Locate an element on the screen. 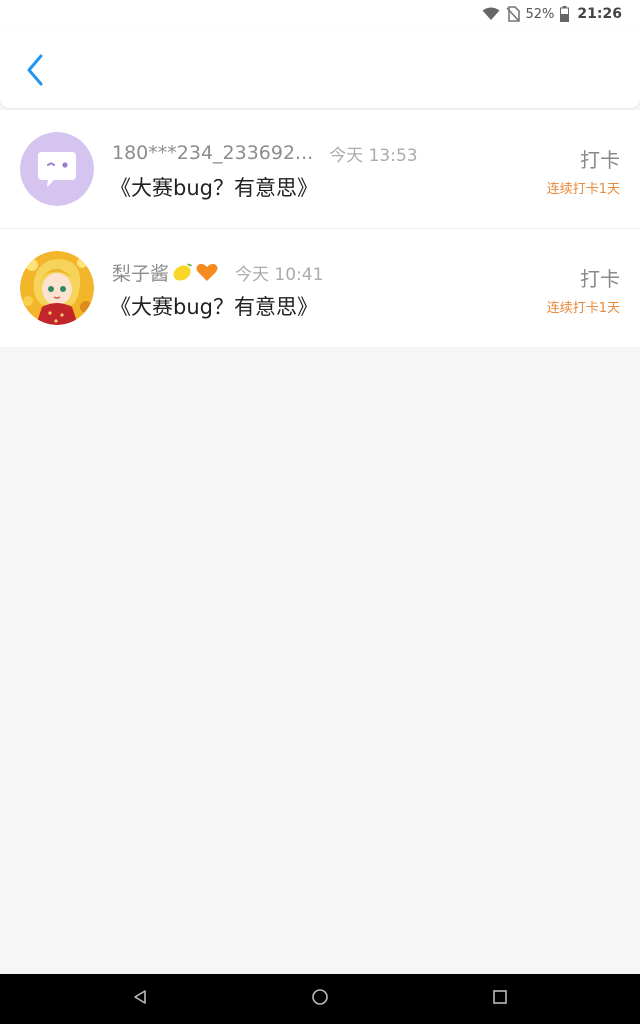 The image size is (640, 1024). status-bar: 52% 21:26 is located at coordinates (320, 14).